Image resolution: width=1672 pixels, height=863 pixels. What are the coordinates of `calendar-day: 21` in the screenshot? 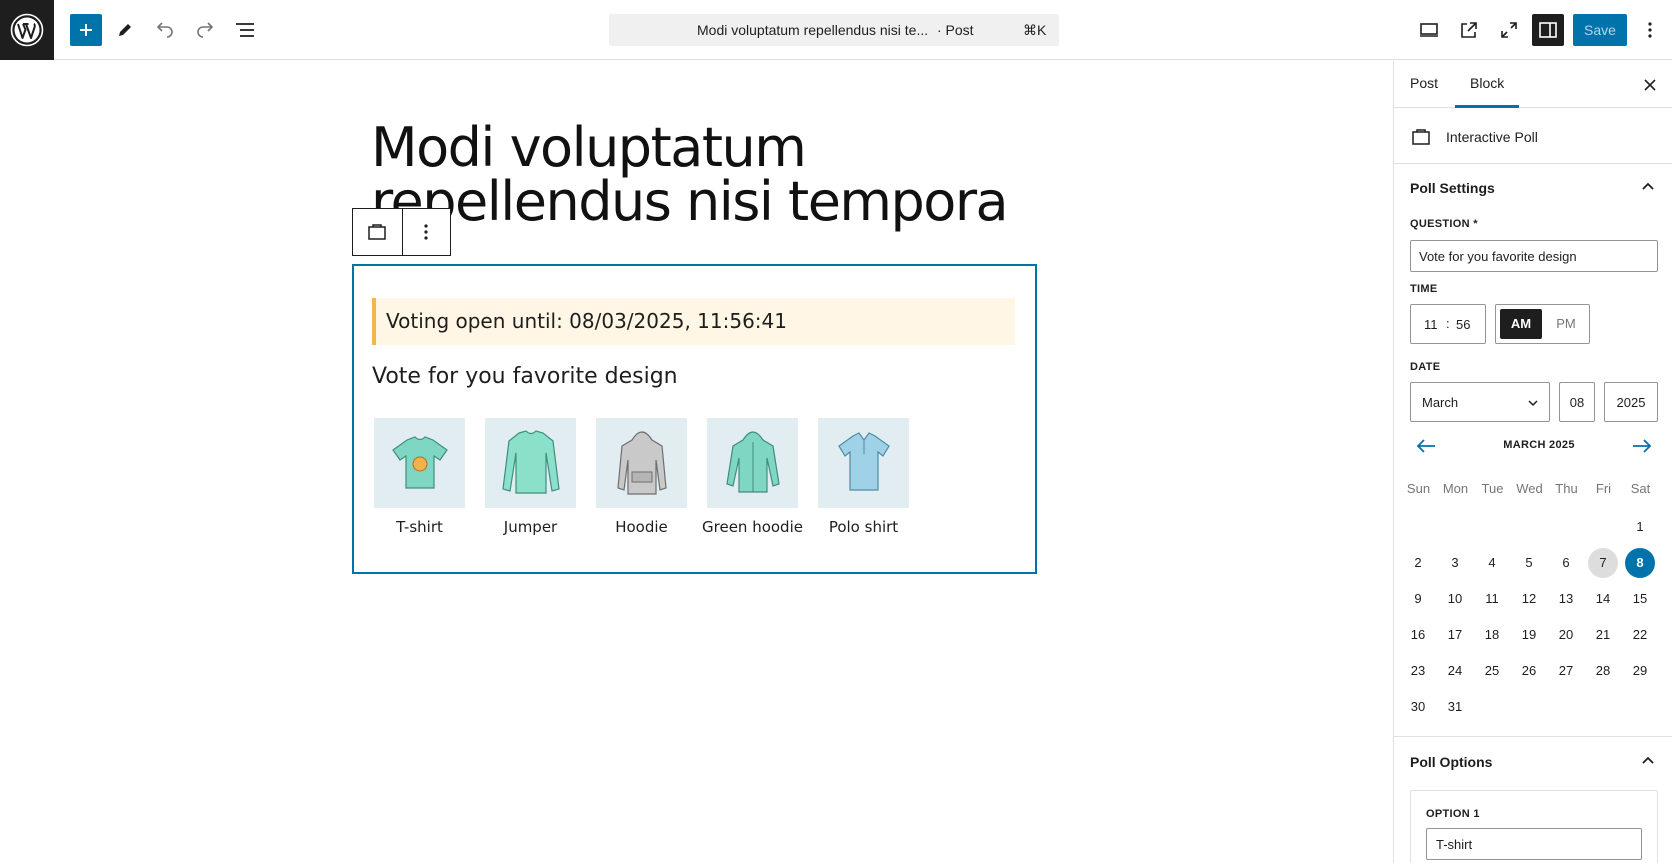 It's located at (1603, 635).